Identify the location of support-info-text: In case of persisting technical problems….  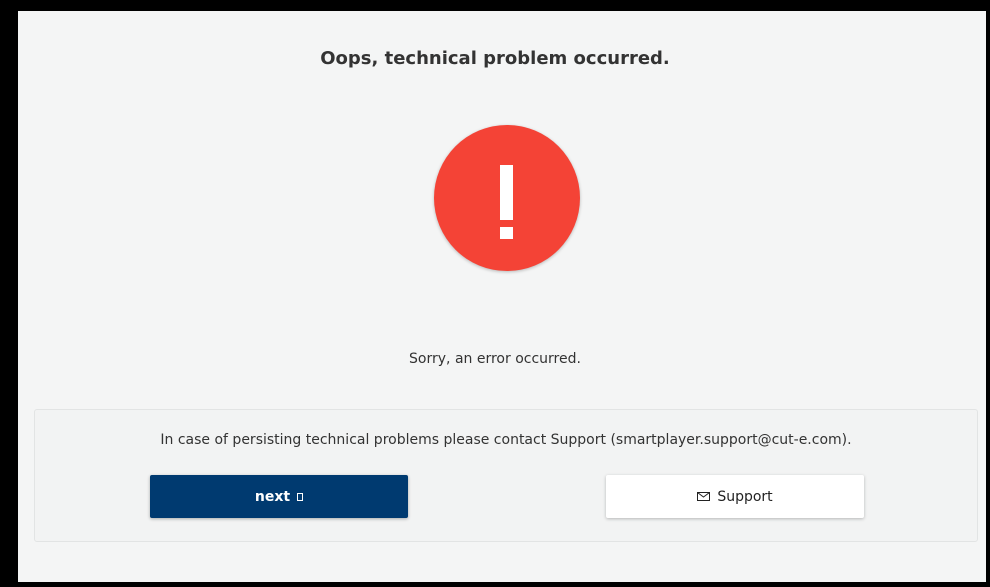
(506, 440).